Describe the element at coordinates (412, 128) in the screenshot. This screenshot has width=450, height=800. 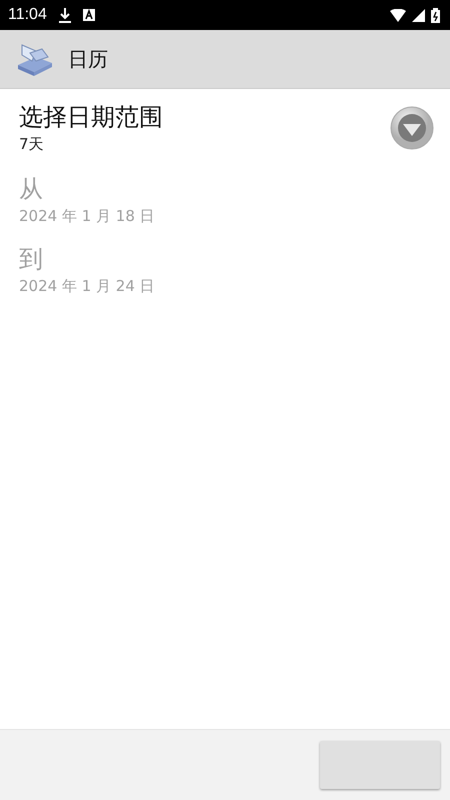
I see `dropdown-button` at that location.